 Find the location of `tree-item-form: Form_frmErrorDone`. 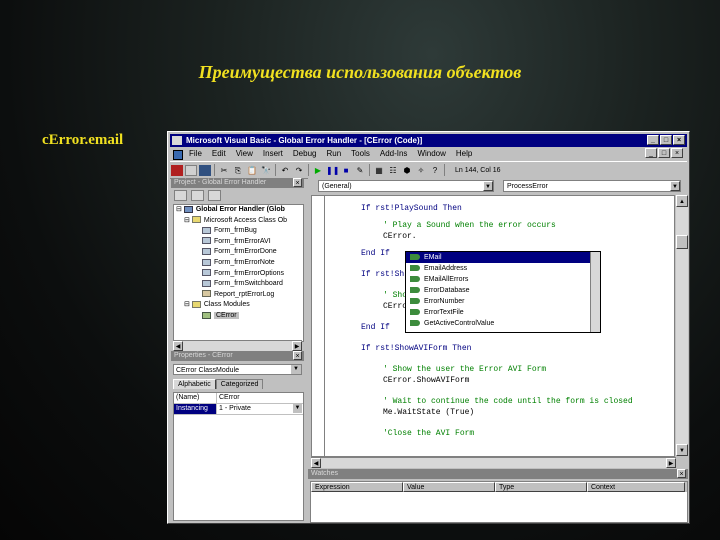

tree-item-form: Form_frmErrorDone is located at coordinates (238, 252).